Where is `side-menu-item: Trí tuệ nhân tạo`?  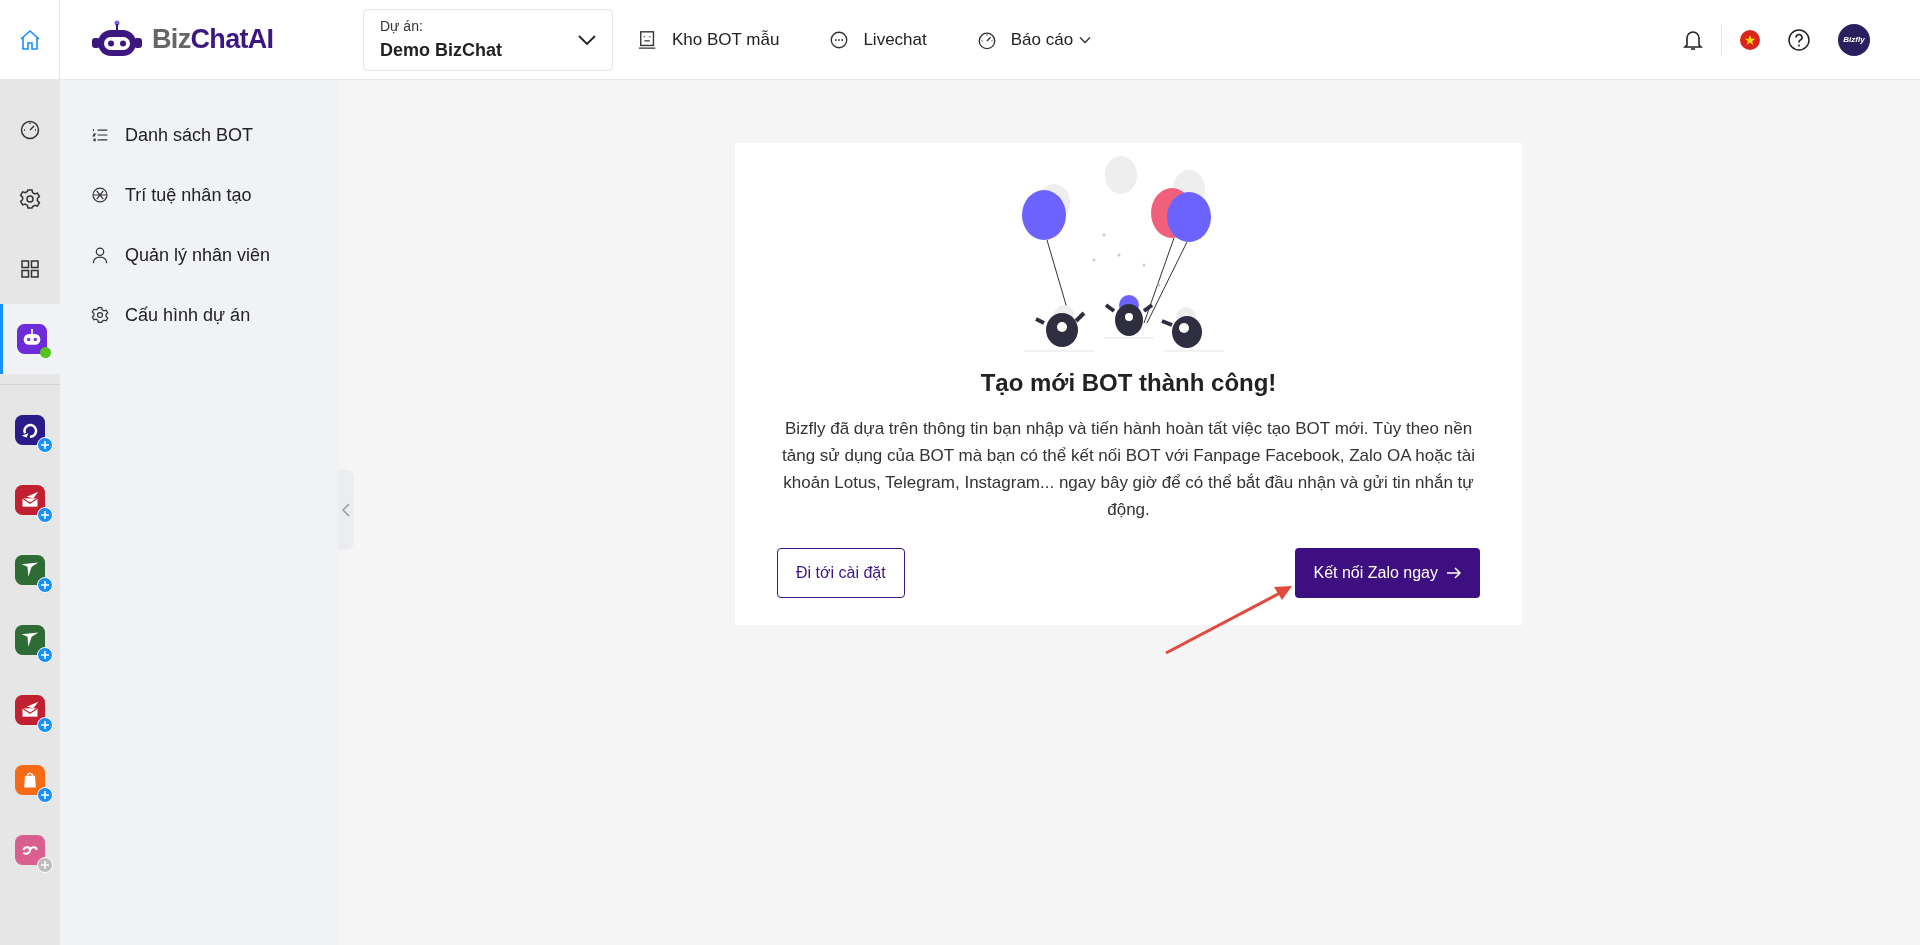
side-menu-item: Trí tuệ nhân tạo is located at coordinates (199, 195).